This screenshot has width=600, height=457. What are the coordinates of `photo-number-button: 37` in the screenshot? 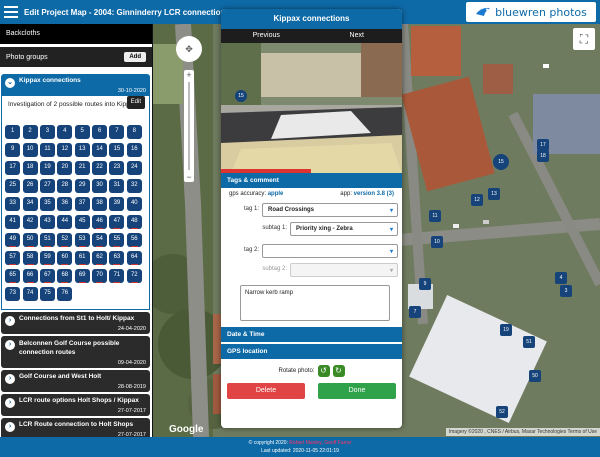 It's located at (82, 204).